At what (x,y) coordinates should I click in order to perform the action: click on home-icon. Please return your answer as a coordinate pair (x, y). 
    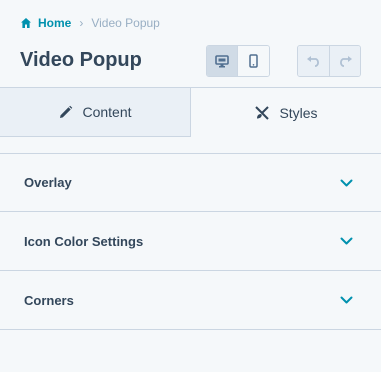
    Looking at the image, I should click on (26, 23).